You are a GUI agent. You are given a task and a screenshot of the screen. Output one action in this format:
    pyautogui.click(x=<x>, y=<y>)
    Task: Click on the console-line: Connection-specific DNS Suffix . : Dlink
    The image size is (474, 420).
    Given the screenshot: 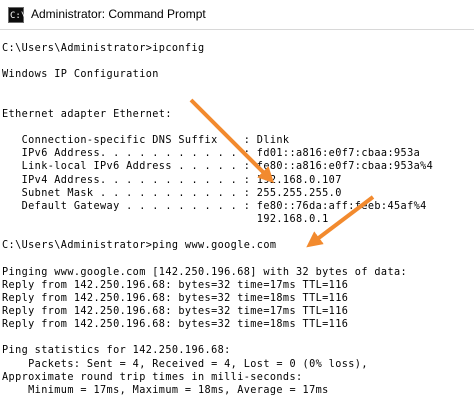 What is the action you would take?
    pyautogui.click(x=146, y=141)
    